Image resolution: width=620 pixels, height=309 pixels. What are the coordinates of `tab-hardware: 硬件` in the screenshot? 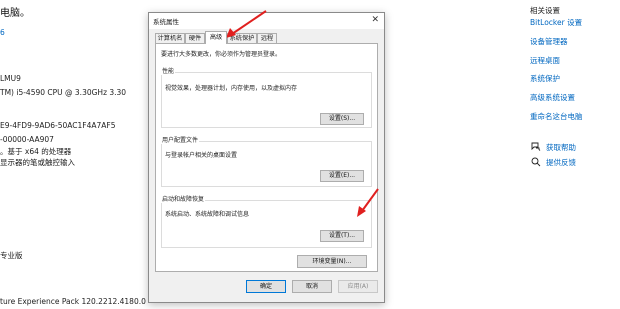 It's located at (195, 38).